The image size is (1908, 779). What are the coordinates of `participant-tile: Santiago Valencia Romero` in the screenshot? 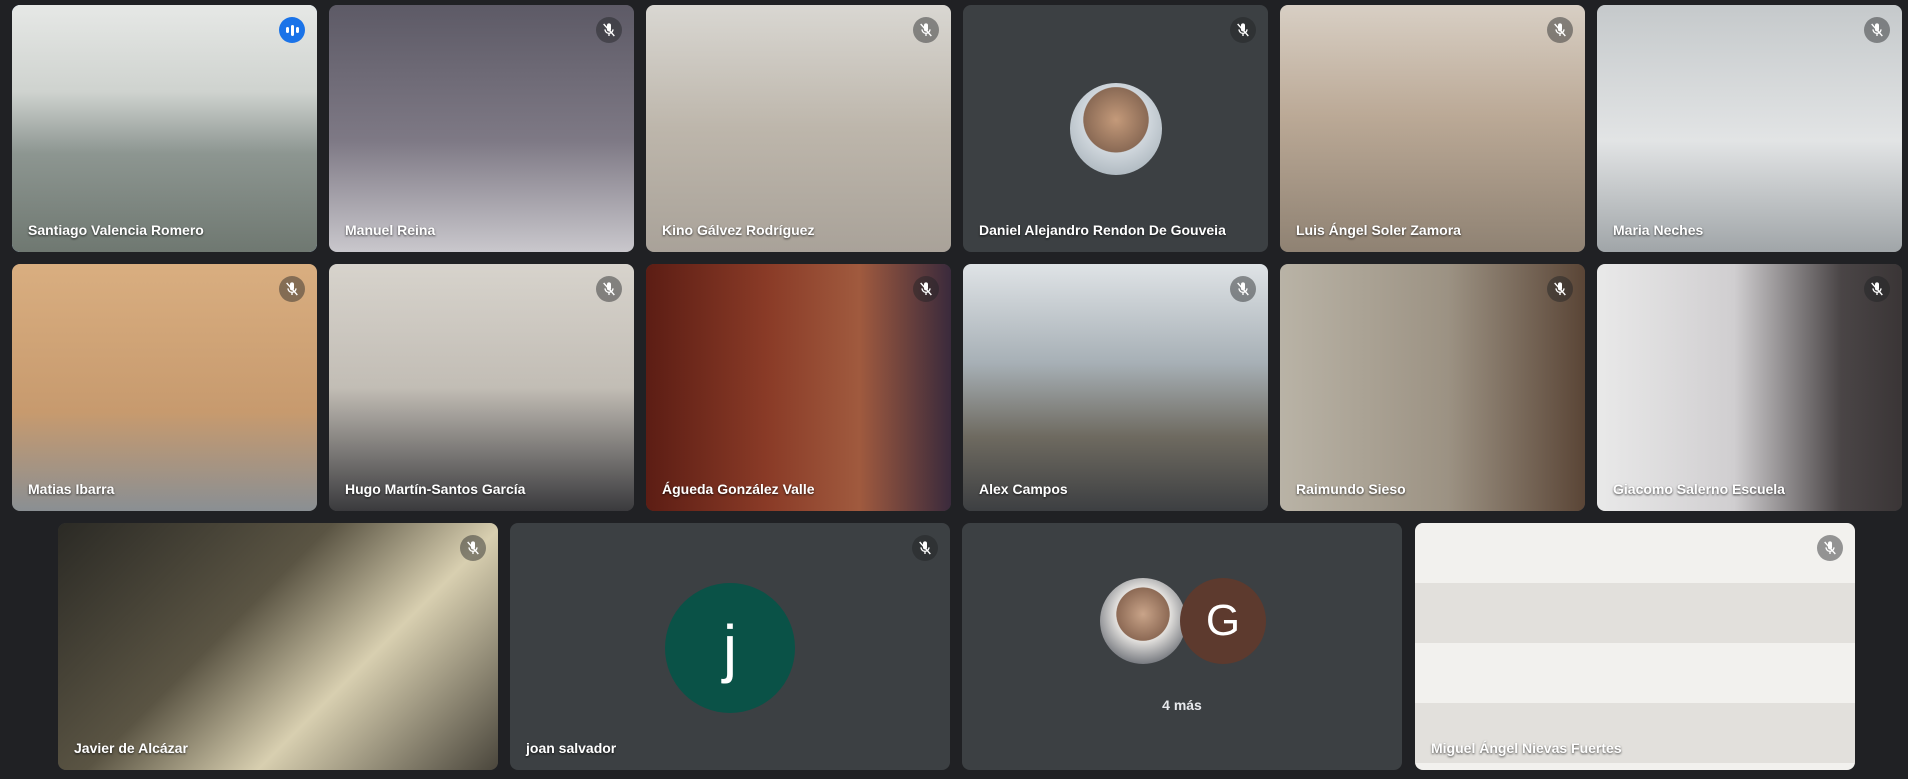 It's located at (164, 128).